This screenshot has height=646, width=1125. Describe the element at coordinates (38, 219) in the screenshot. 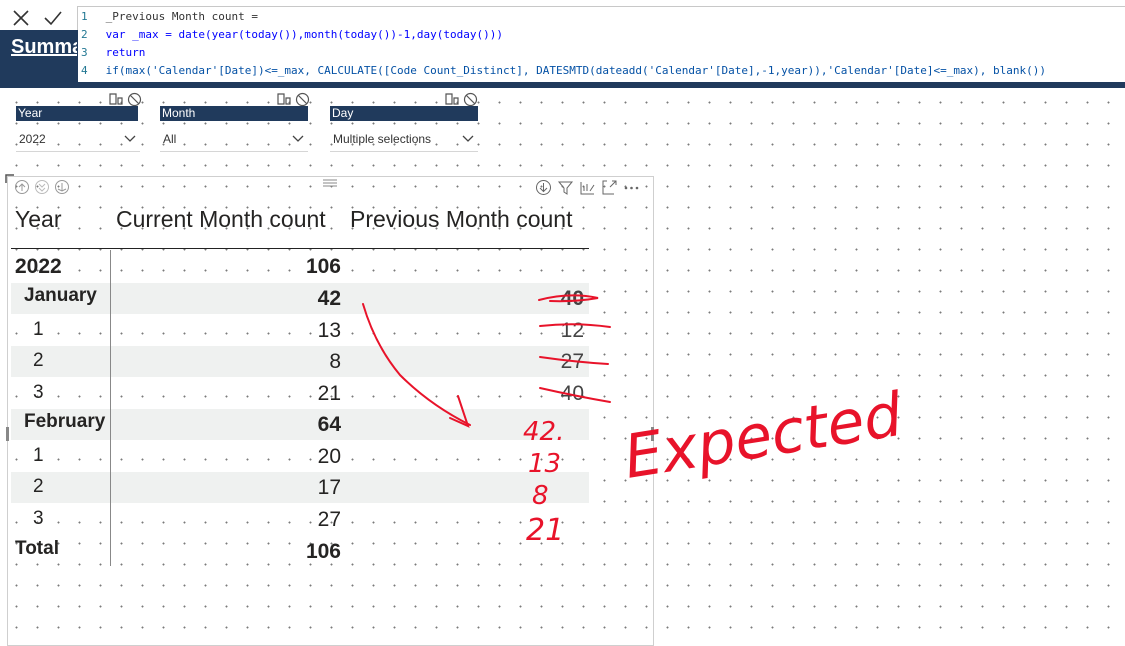

I see `column-header-year: Year` at that location.